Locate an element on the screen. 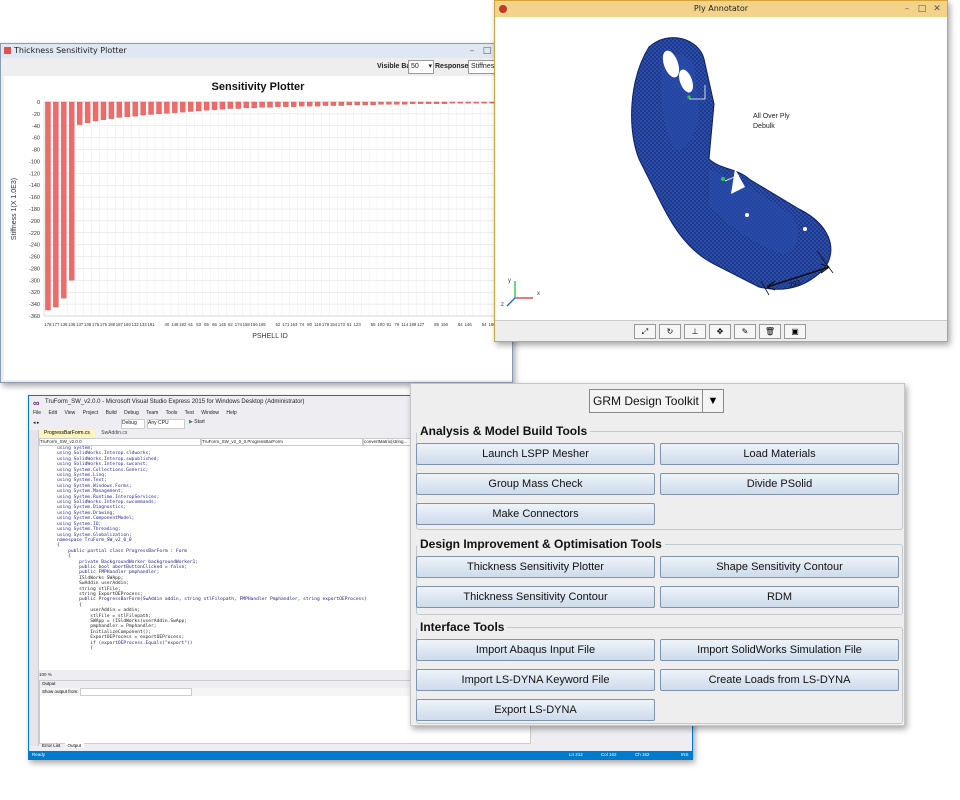 Image resolution: width=960 pixels, height=800 pixels. x-tick-label: 51 is located at coordinates (349, 324).